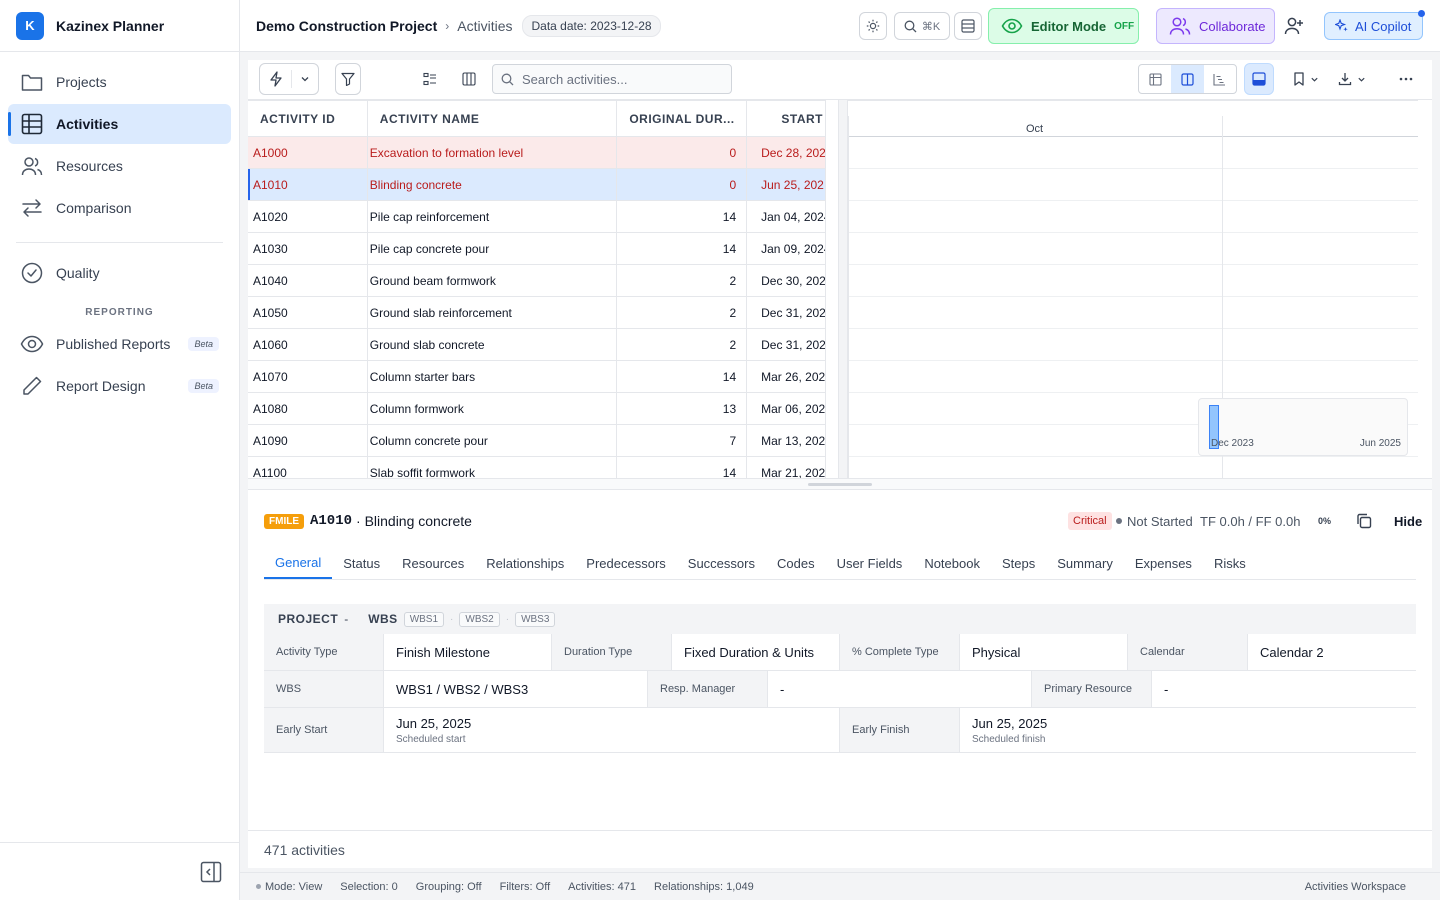 The width and height of the screenshot is (1440, 900). Describe the element at coordinates (1155, 79) in the screenshot. I see `view-table-button` at that location.